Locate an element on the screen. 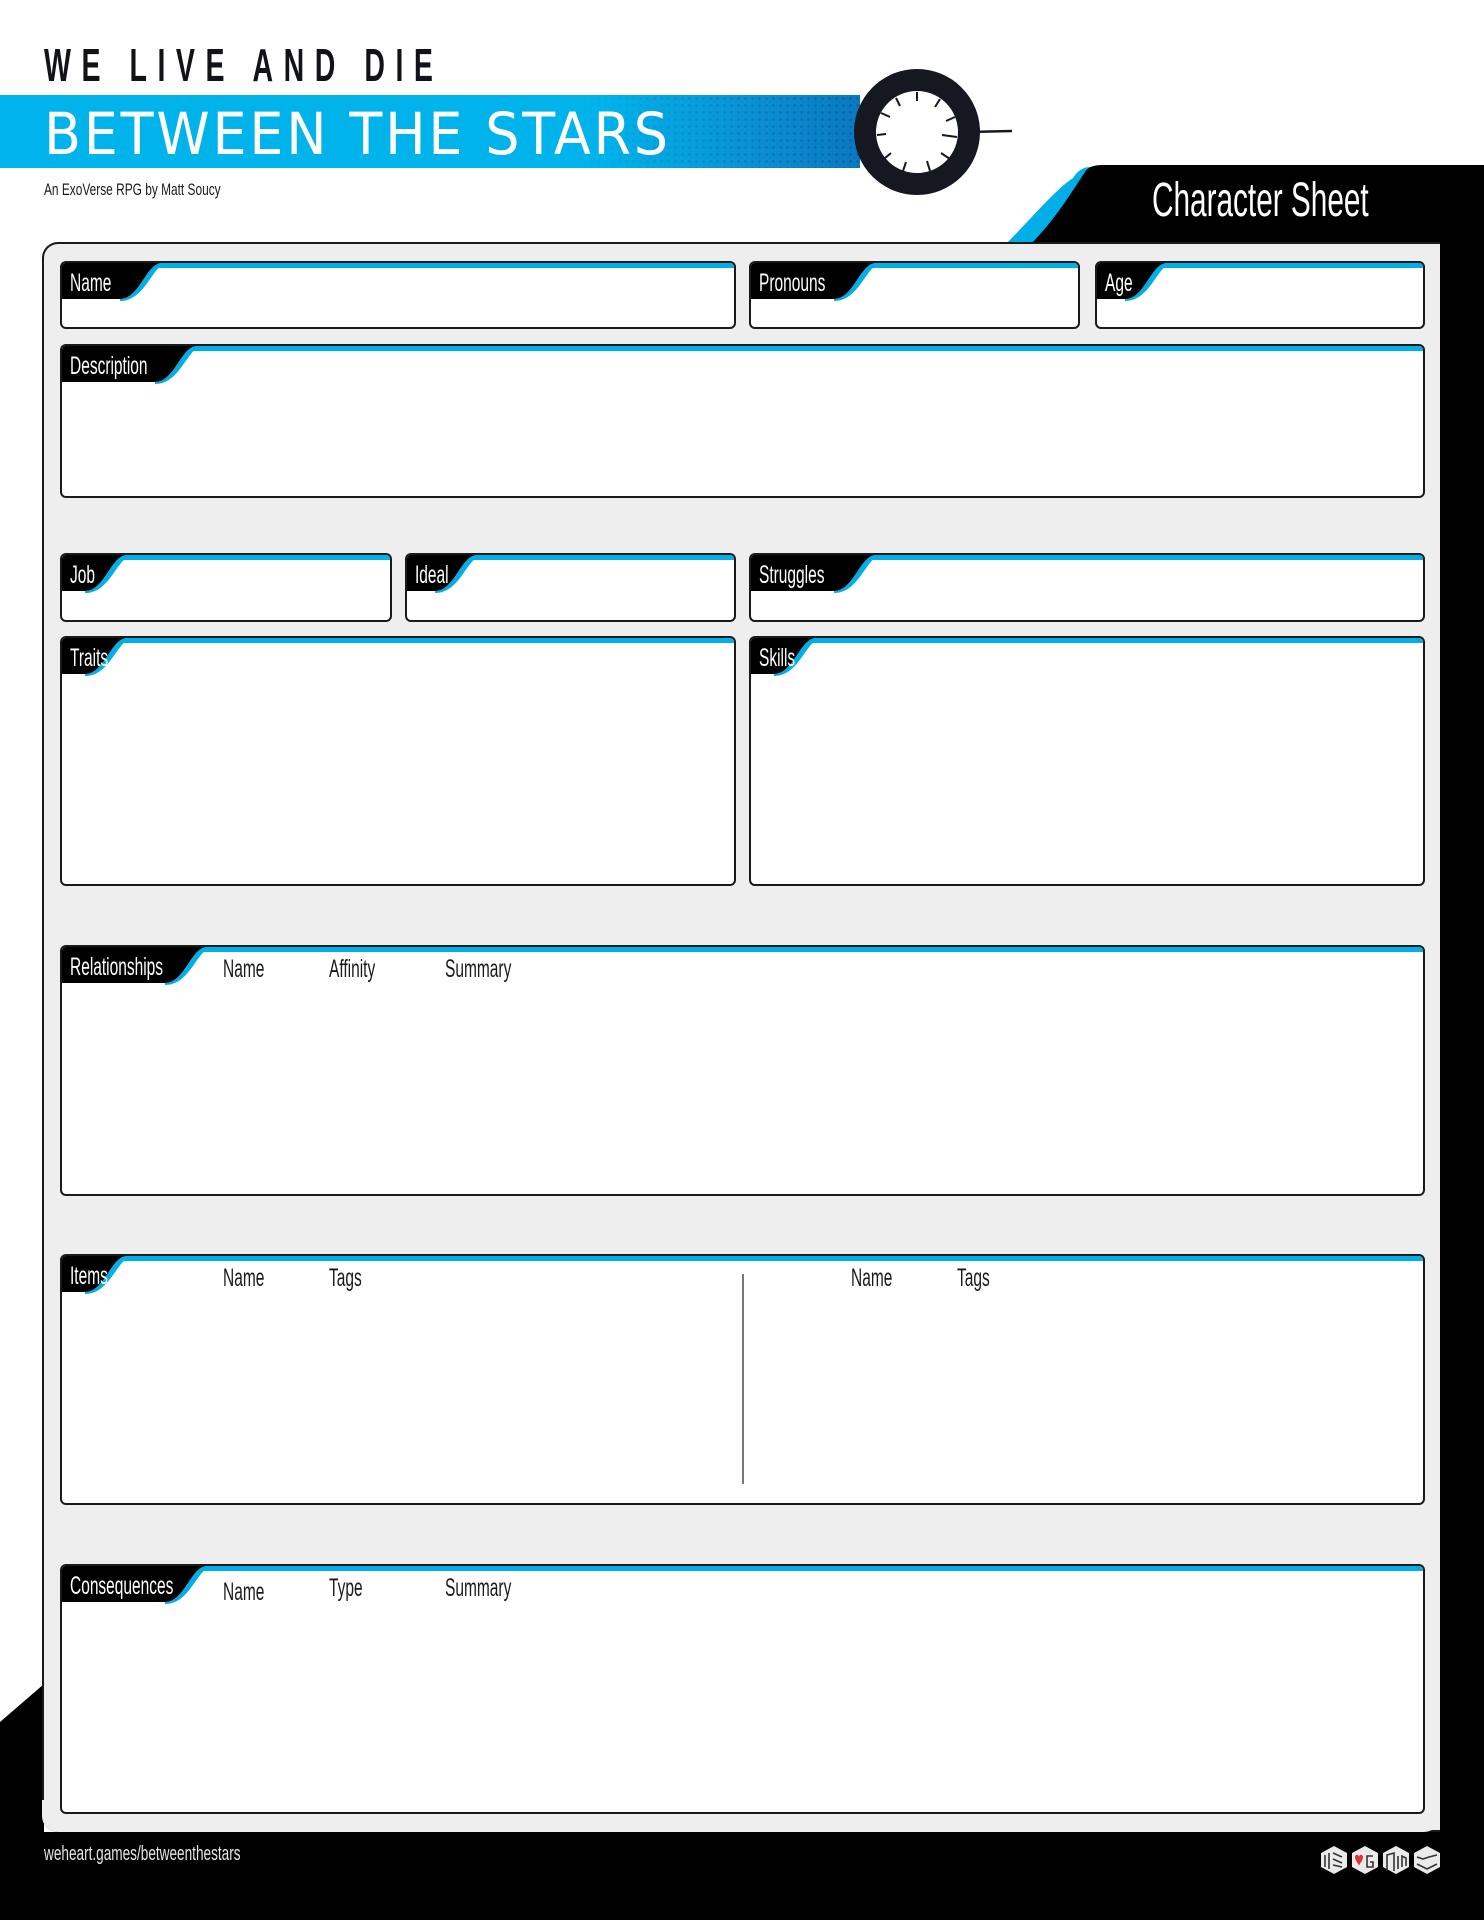  struggles-label: Struggles is located at coordinates (792, 575).